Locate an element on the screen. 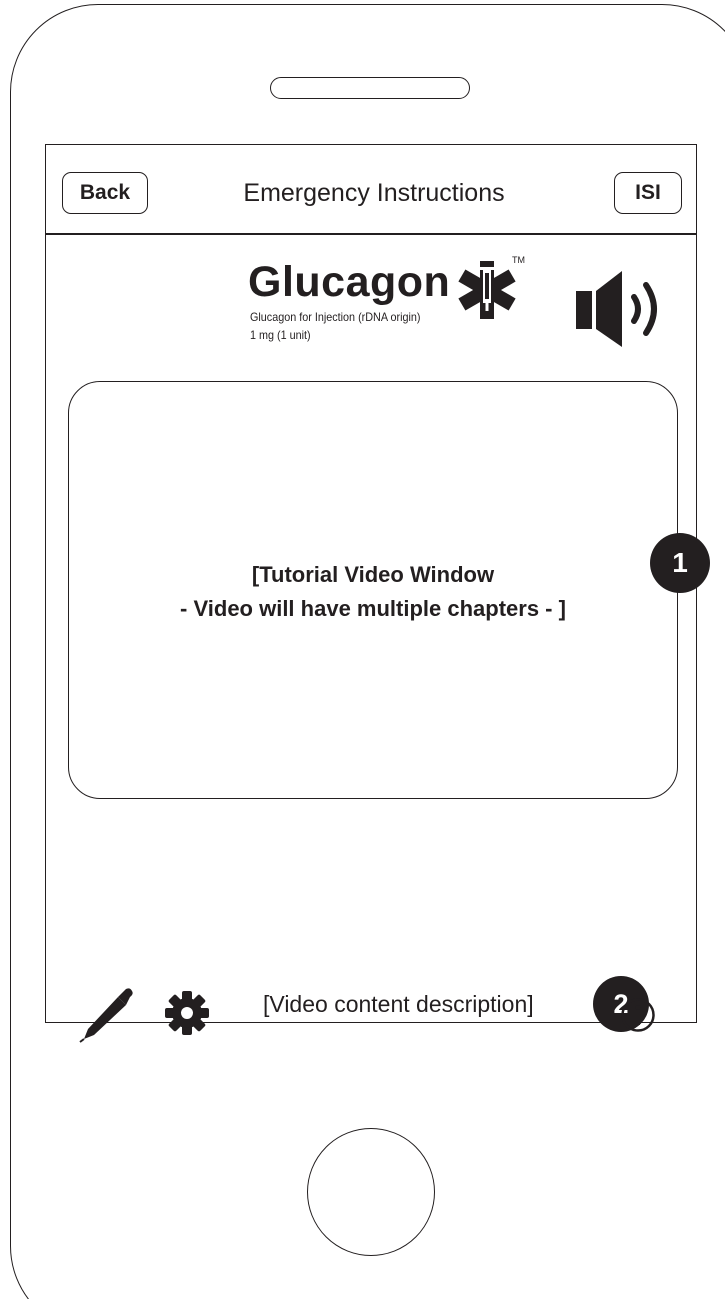  trademark-mark: TM is located at coordinates (518, 260).